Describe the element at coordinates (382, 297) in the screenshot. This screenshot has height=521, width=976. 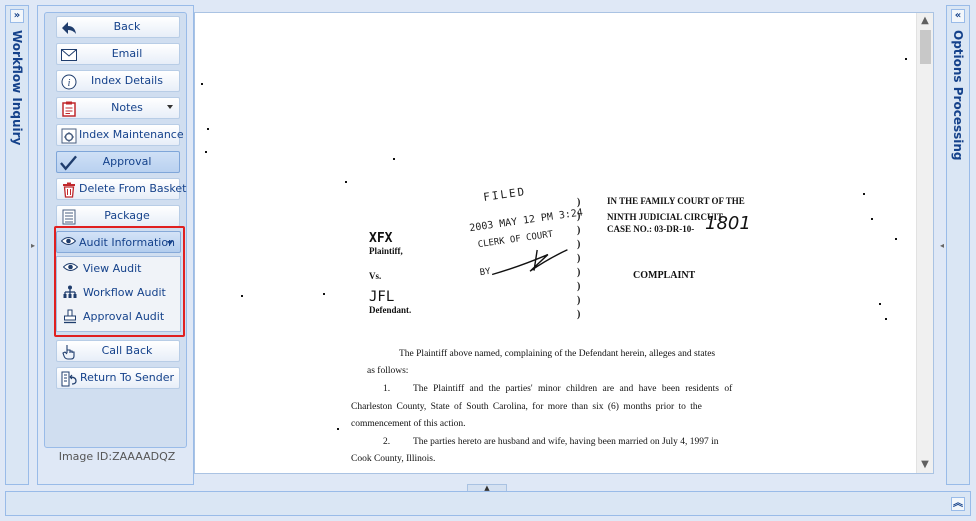
I see `defendant-name: JFL` at that location.